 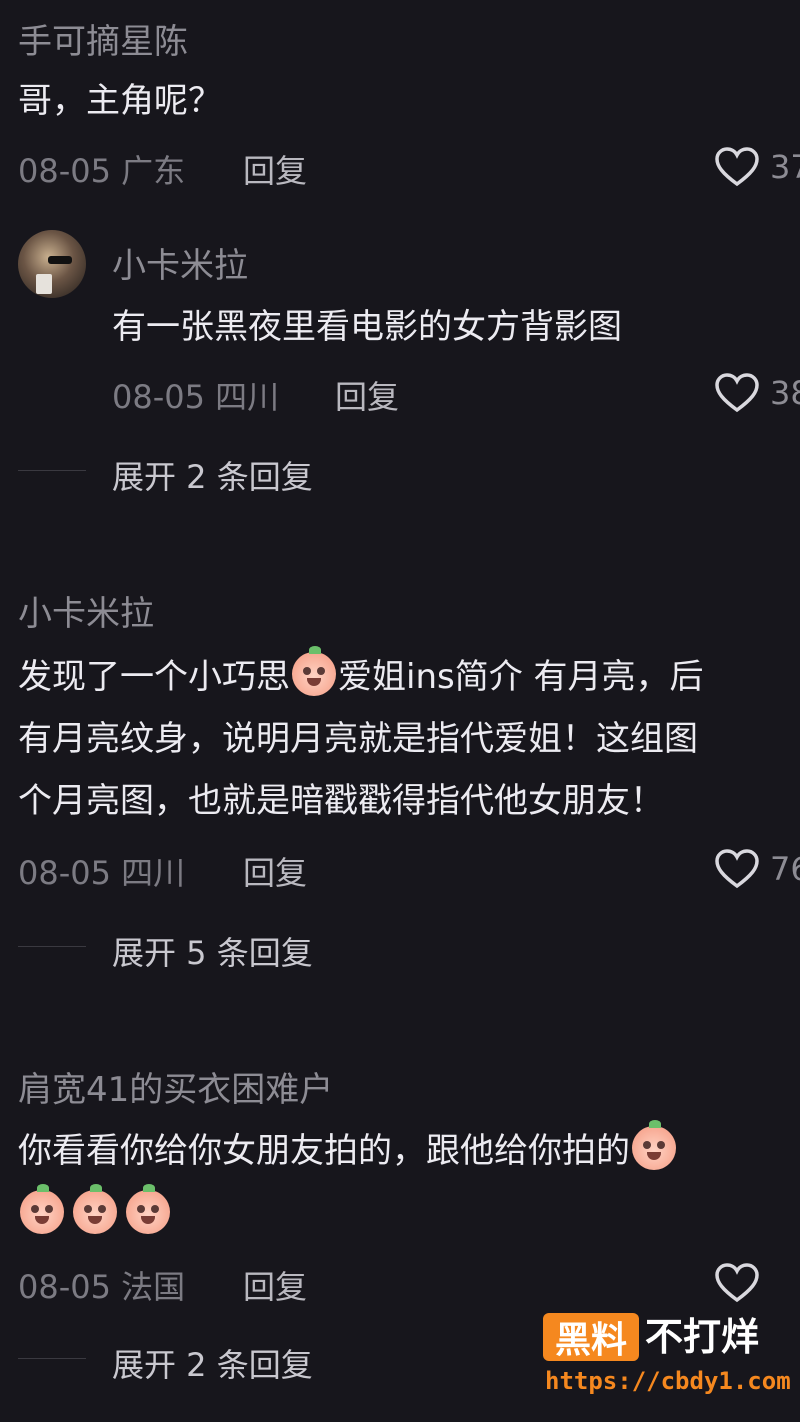 I want to click on comment-location: 法国, so click(x=153, y=1287).